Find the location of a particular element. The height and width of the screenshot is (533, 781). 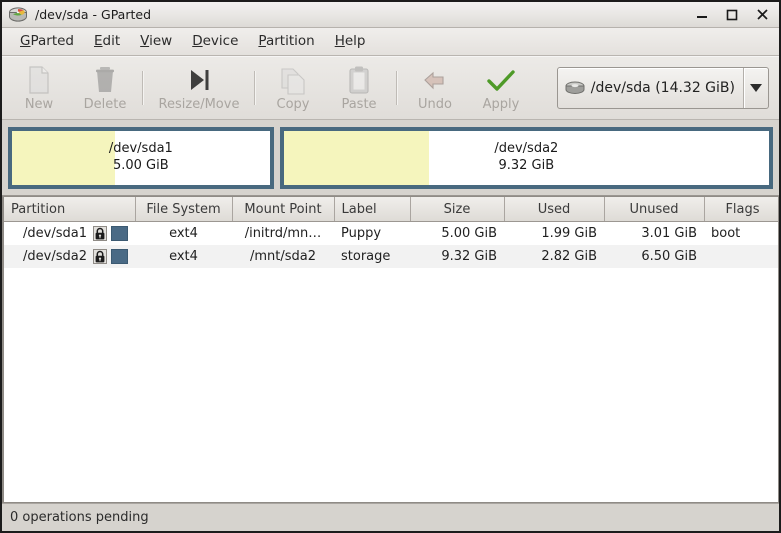

menu-edit-label: dit is located at coordinates (111, 41).